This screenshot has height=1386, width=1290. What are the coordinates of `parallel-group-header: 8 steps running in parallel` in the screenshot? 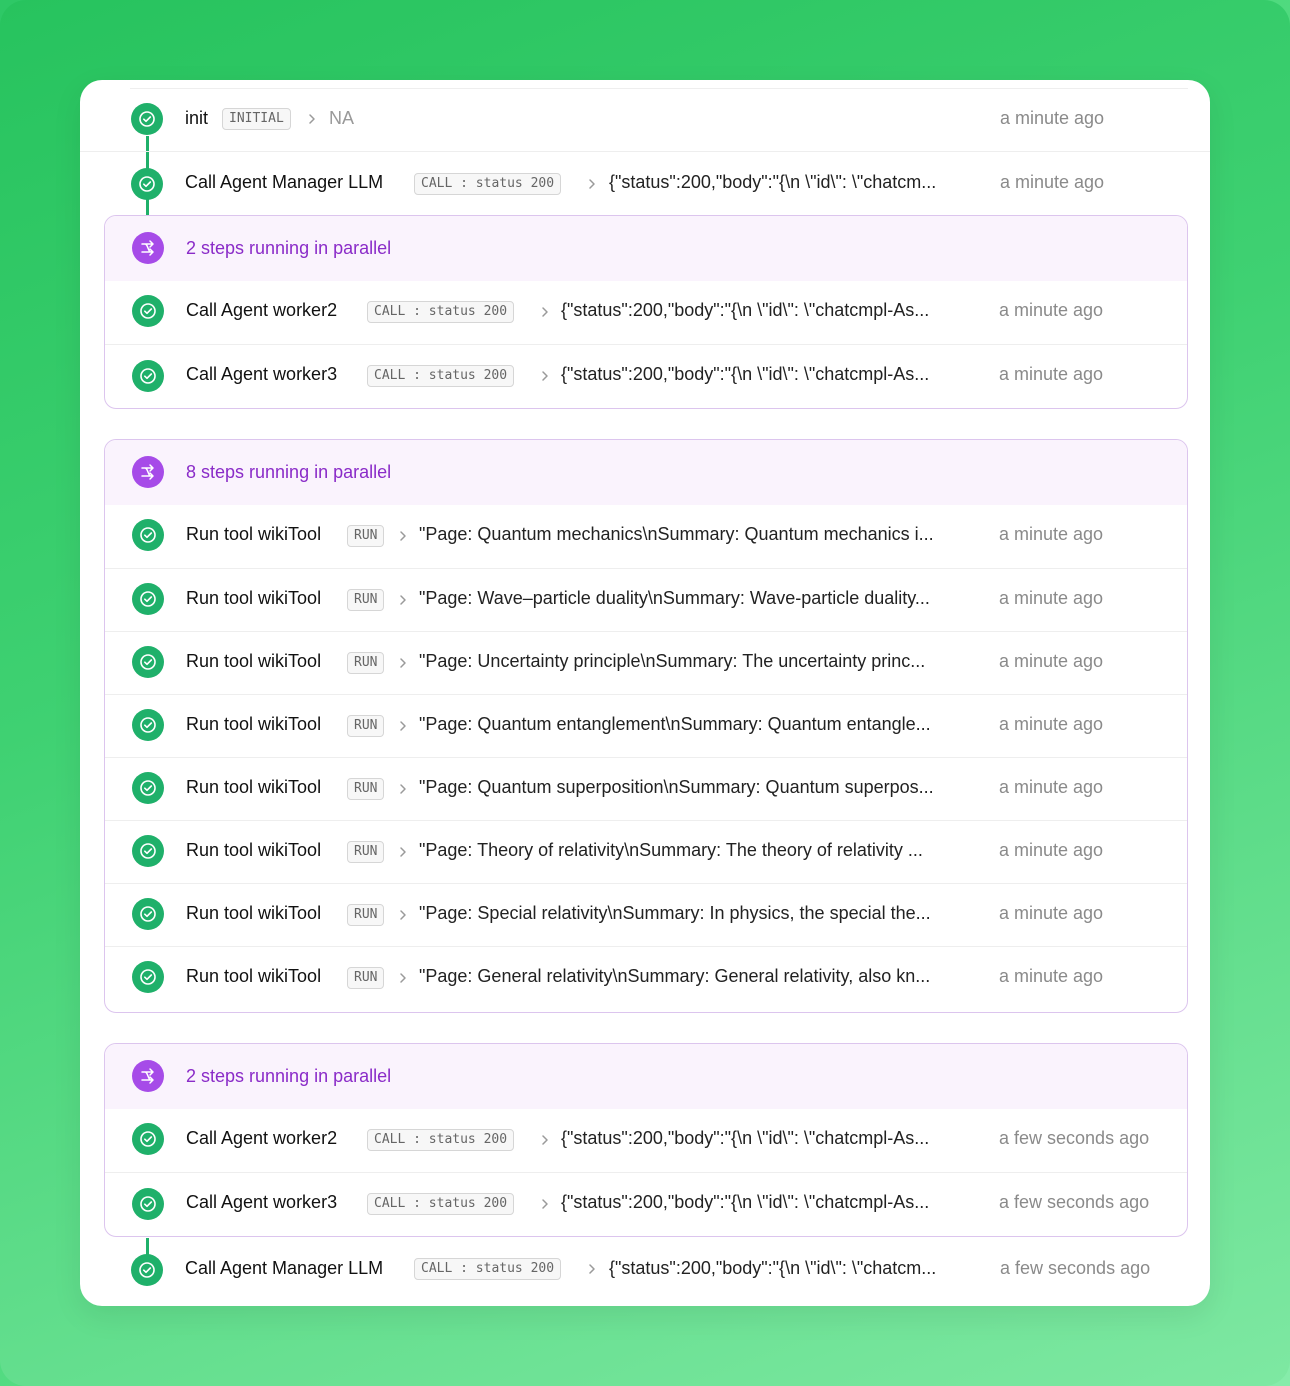 It's located at (646, 472).